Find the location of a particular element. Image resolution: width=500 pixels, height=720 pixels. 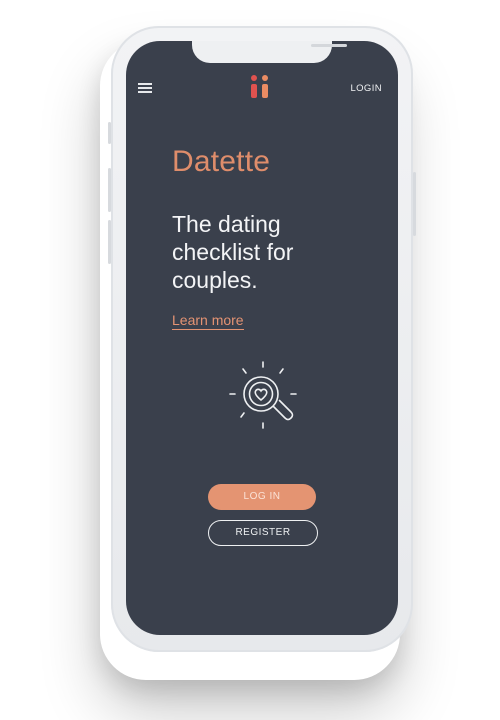

app-tagline: The dating checklist for couples. is located at coordinates (233, 252).